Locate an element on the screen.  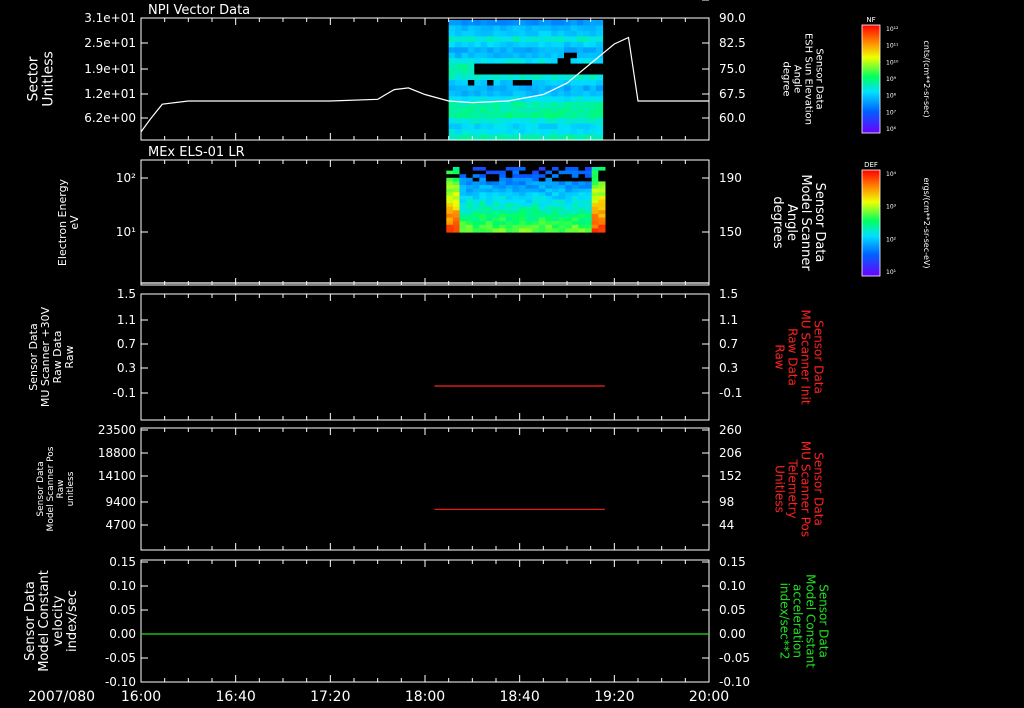
panel-title: NPI Vector Data is located at coordinates (199, 10).